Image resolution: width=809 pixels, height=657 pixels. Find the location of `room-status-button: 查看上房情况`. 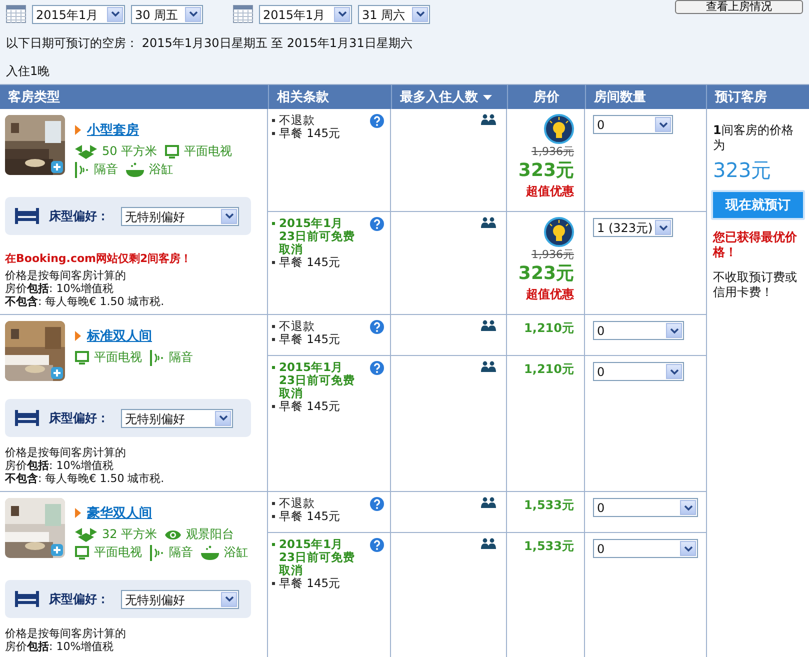

room-status-button: 查看上房情况 is located at coordinates (739, 7).